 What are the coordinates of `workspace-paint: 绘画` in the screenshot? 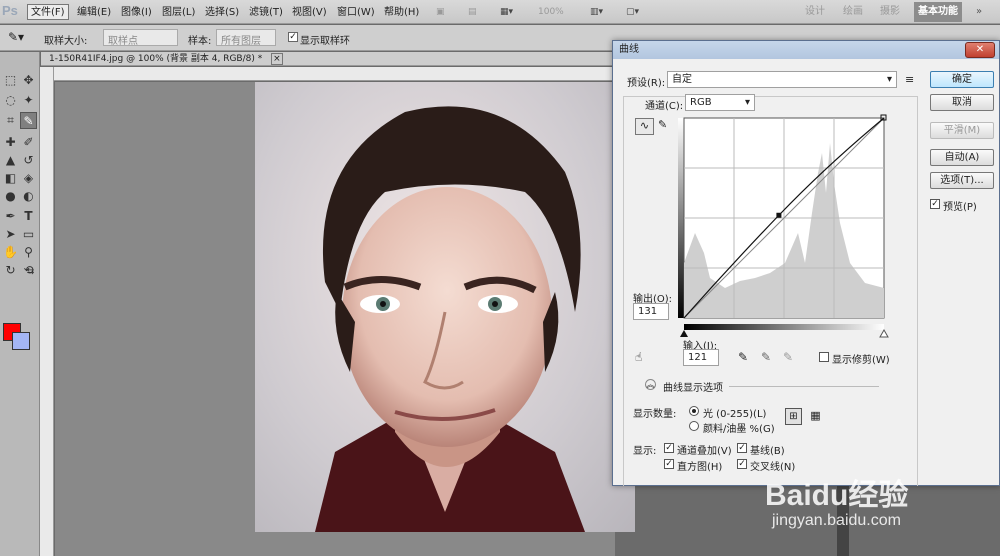 It's located at (853, 12).